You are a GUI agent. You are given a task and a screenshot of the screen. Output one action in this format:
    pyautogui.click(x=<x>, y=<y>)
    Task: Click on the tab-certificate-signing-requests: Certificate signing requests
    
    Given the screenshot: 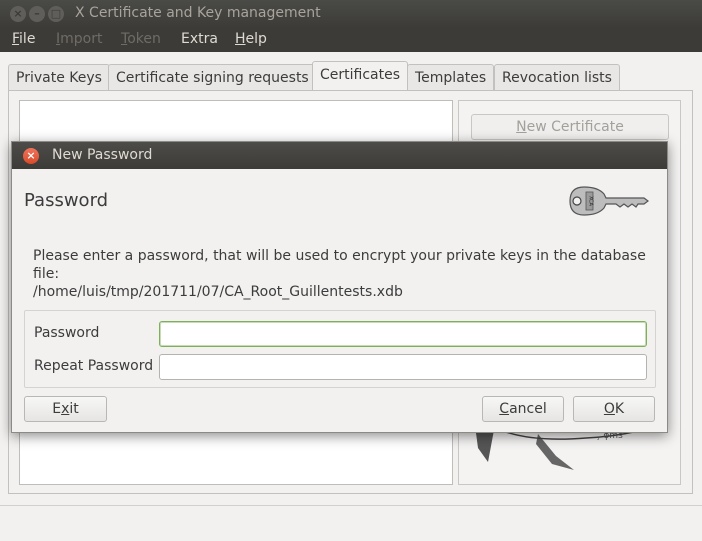 What is the action you would take?
    pyautogui.click(x=212, y=77)
    